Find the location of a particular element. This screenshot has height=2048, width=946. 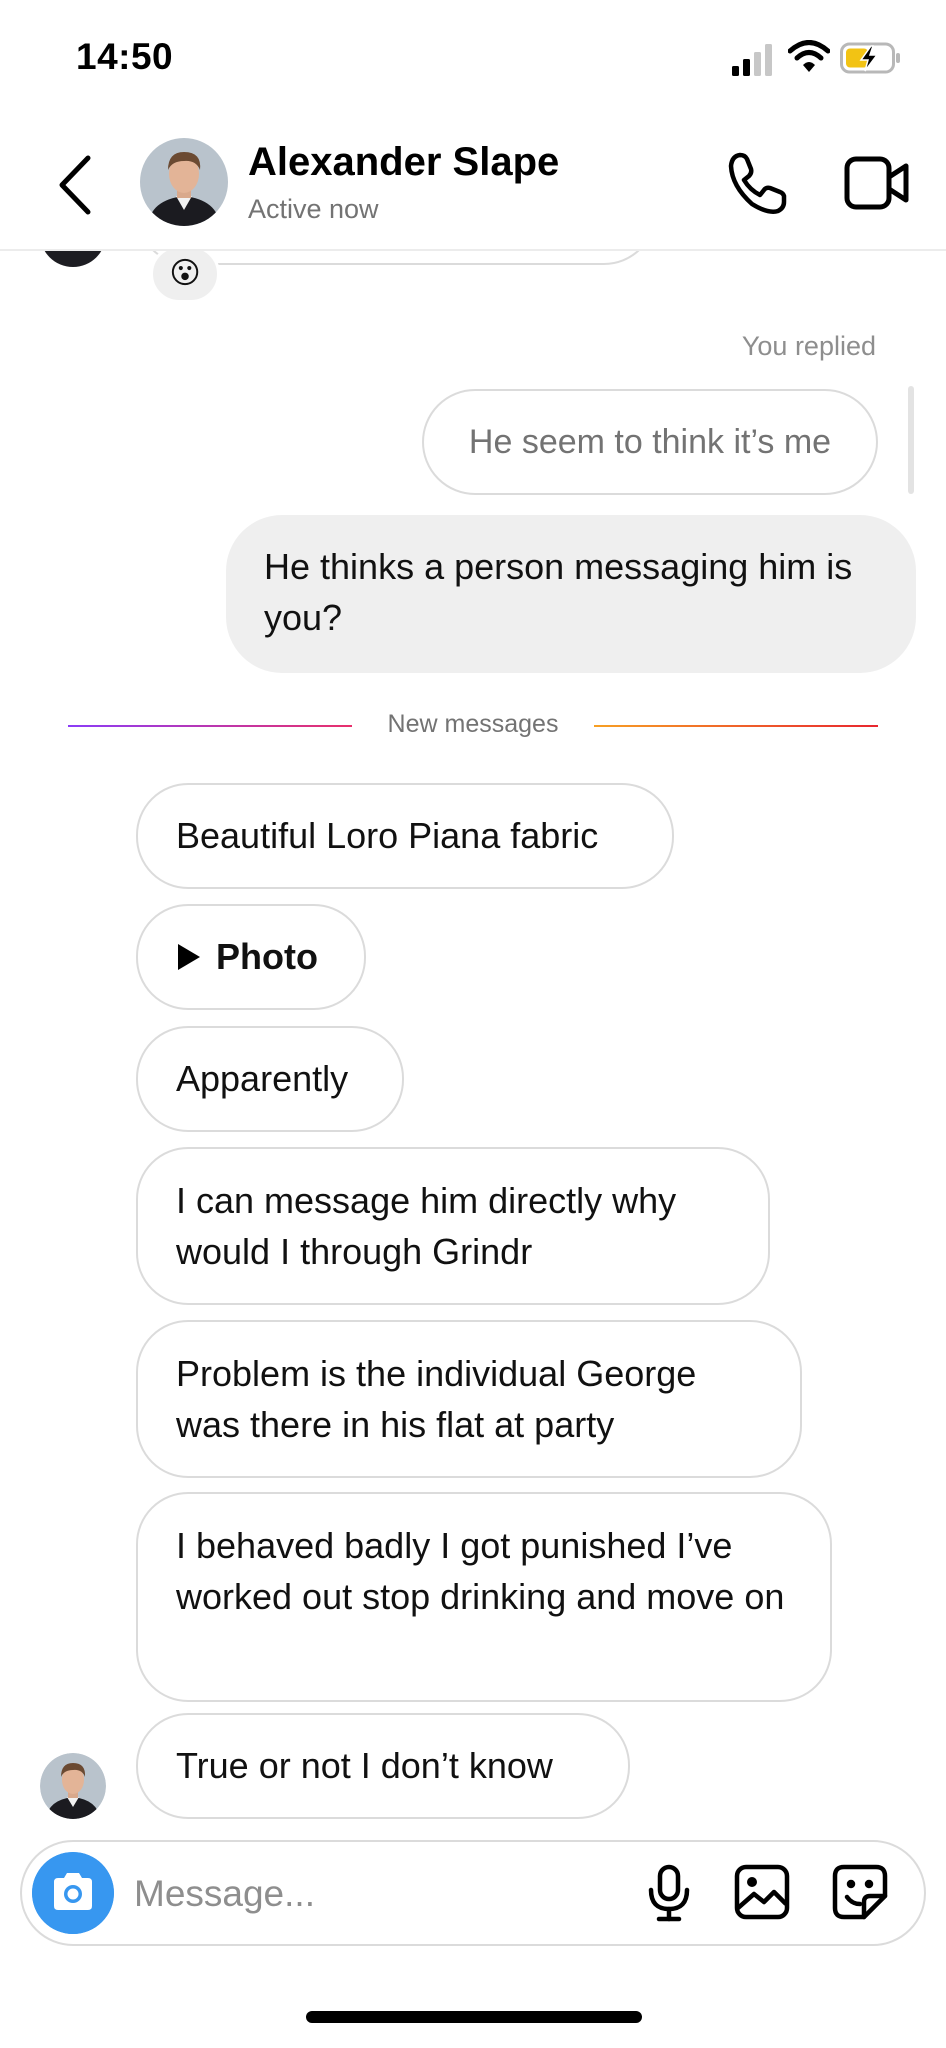

reply-label: You replied is located at coordinates (808, 346).